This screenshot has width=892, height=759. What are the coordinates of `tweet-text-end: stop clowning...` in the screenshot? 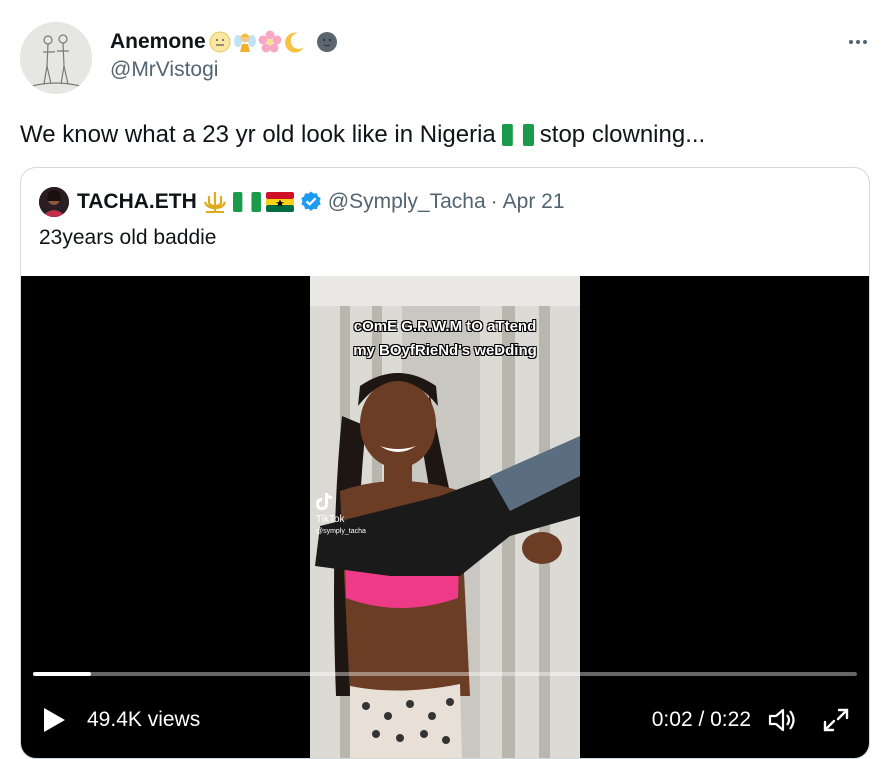 It's located at (622, 134).